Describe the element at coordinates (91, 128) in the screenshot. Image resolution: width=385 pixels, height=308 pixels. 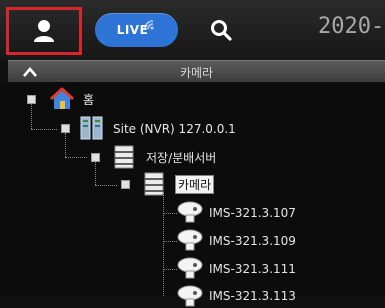
I see `server-icon` at that location.